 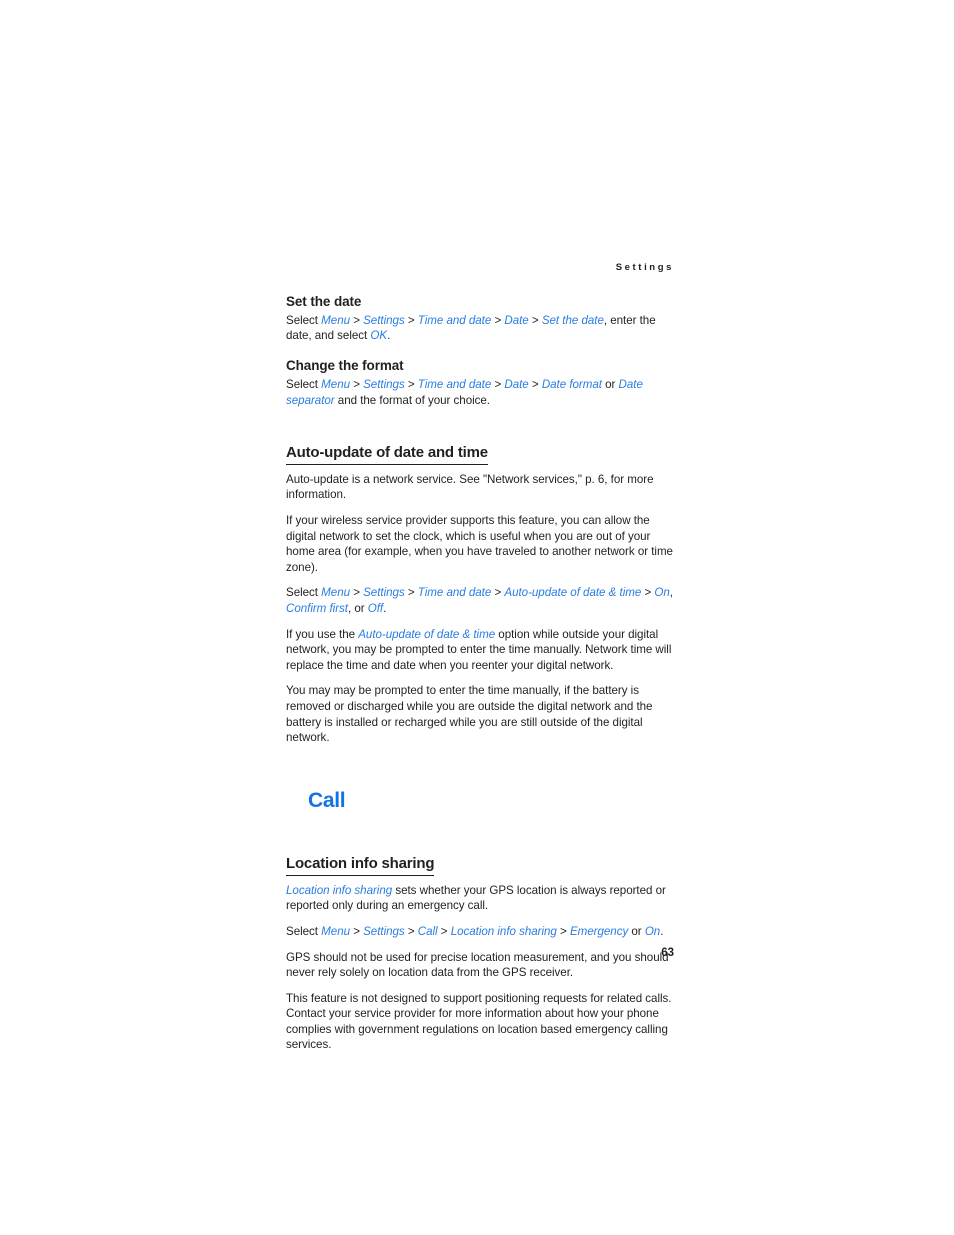 What do you see at coordinates (357, 609) in the screenshot?
I see `text-run: , or` at bounding box center [357, 609].